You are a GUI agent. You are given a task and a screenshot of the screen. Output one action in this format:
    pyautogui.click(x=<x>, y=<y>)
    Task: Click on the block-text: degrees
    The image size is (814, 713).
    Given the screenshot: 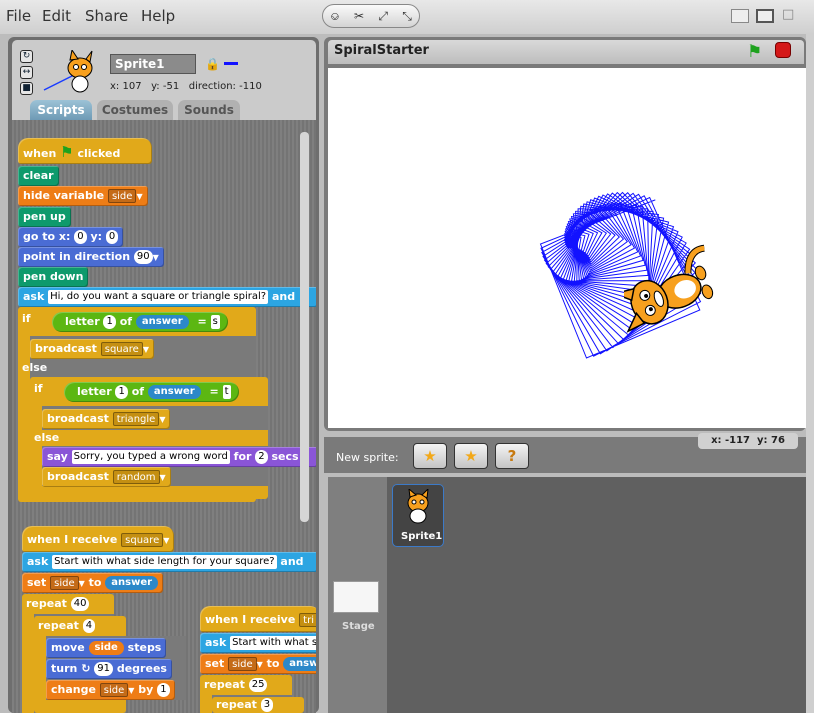 What is the action you would take?
    pyautogui.click(x=141, y=668)
    